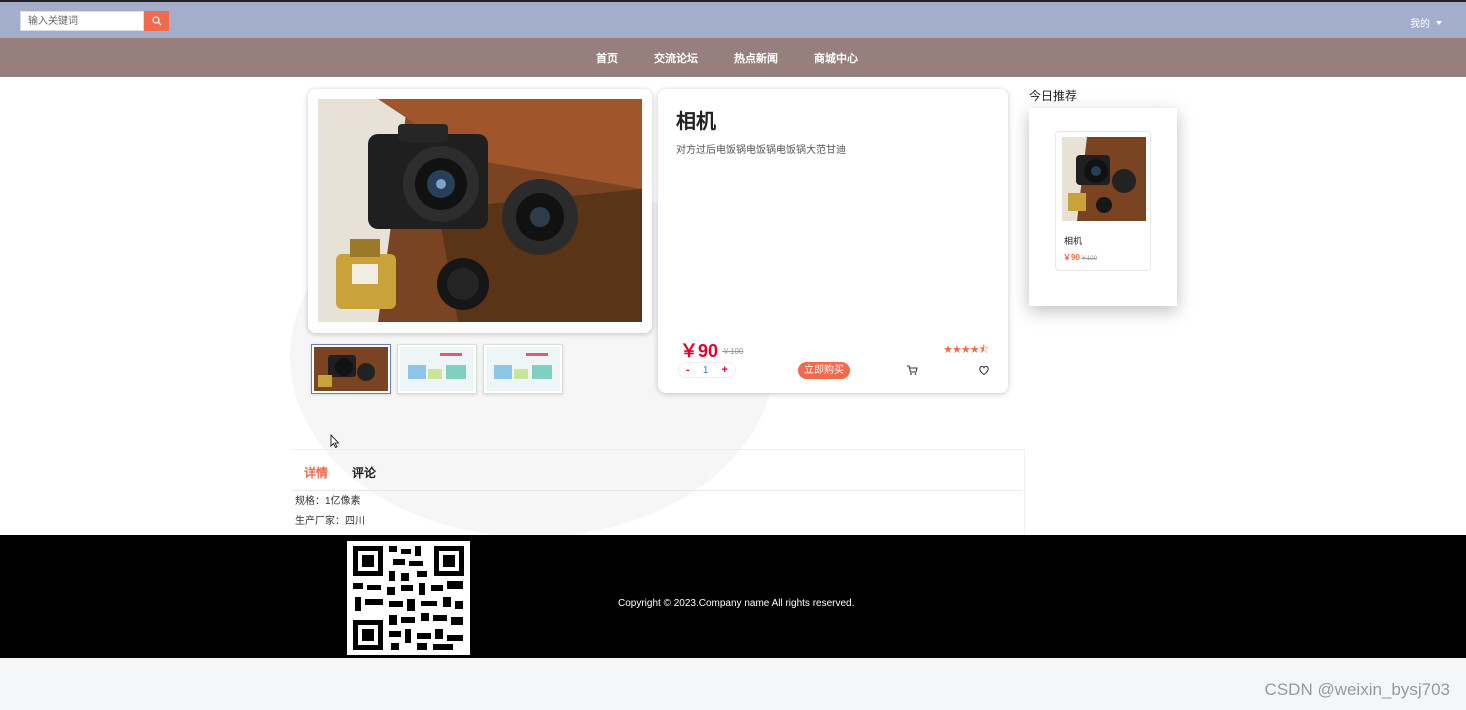 This screenshot has height=710, width=1466. Describe the element at coordinates (983, 350) in the screenshot. I see `half-star-icon: ⯪` at that location.